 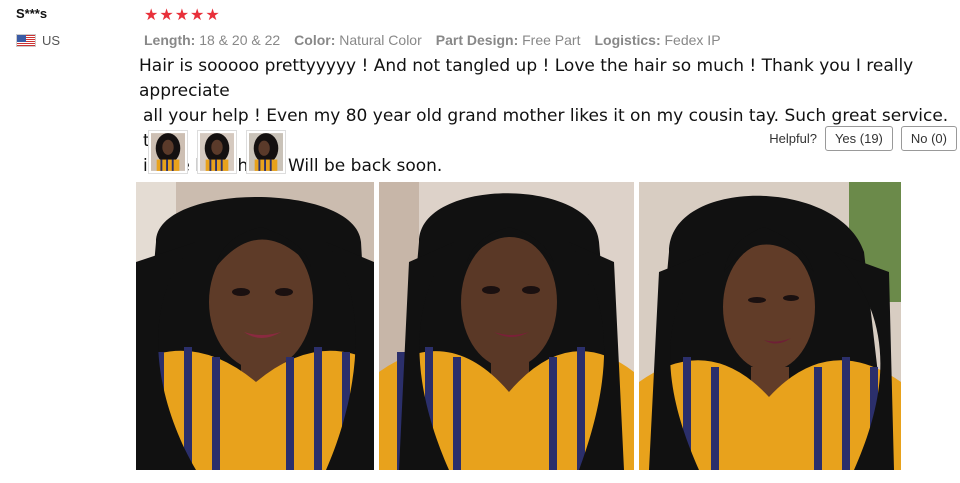 What do you see at coordinates (627, 40) in the screenshot?
I see `attribute-key: Logistics:` at bounding box center [627, 40].